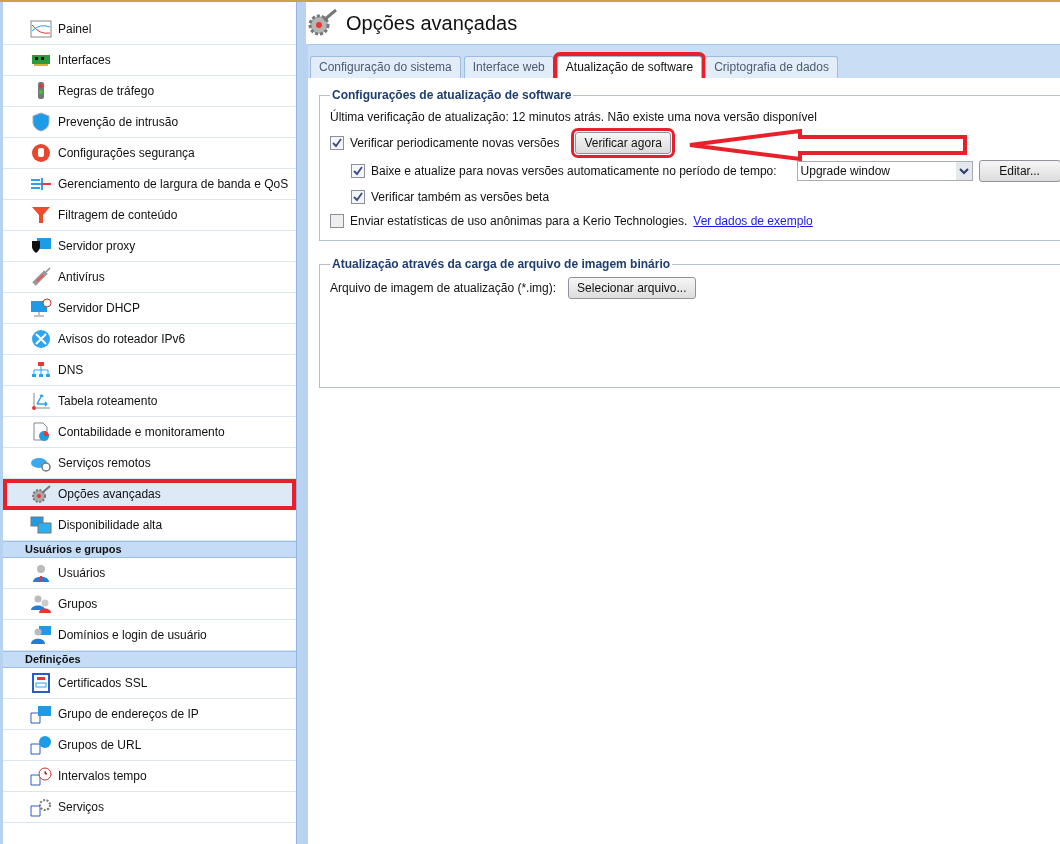 The width and height of the screenshot is (1060, 844). I want to click on monitor-book-icon, so click(41, 714).